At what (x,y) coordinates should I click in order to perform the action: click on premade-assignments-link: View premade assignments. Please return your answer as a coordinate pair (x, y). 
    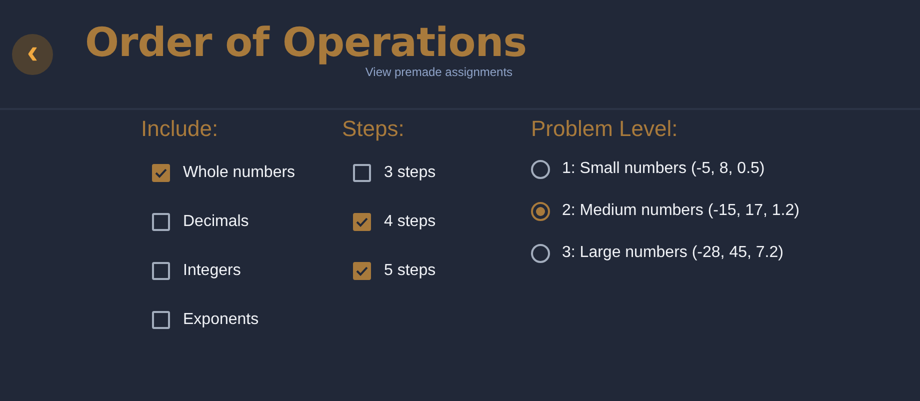
    Looking at the image, I should click on (439, 72).